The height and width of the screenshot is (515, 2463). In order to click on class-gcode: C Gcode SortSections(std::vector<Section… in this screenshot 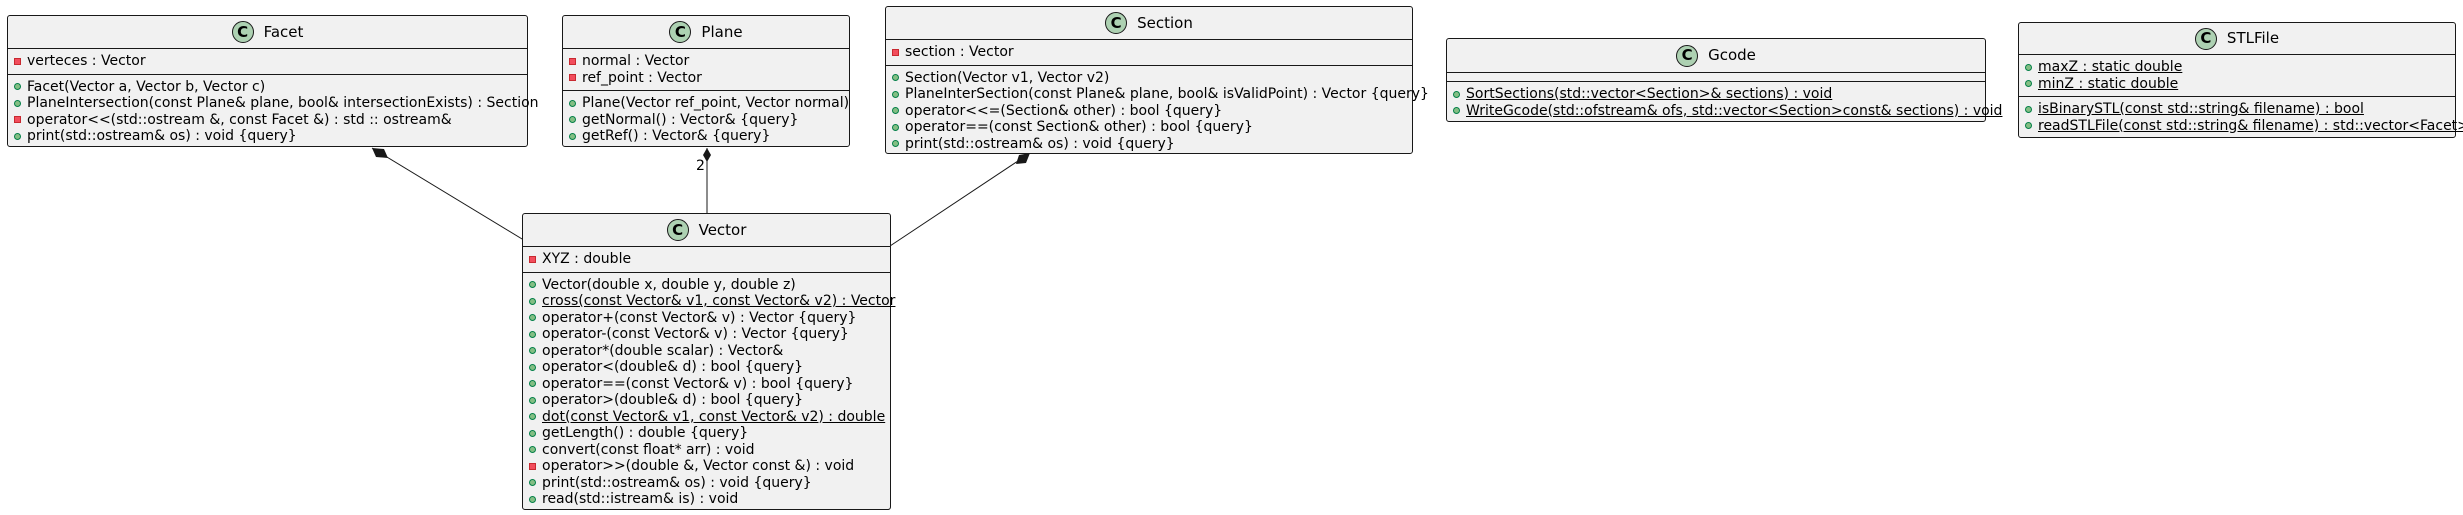, I will do `click(1724, 80)`.